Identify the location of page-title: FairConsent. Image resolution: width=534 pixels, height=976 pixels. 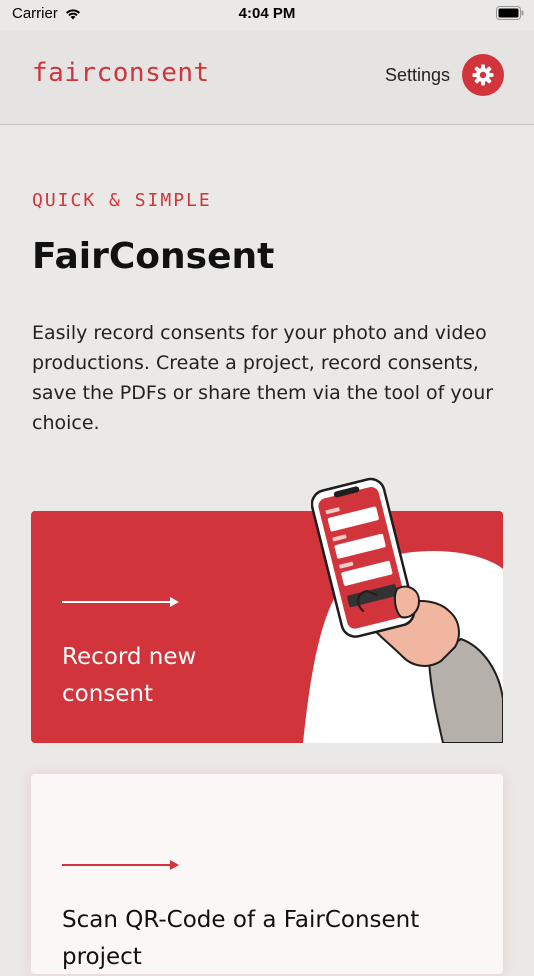
(153, 256).